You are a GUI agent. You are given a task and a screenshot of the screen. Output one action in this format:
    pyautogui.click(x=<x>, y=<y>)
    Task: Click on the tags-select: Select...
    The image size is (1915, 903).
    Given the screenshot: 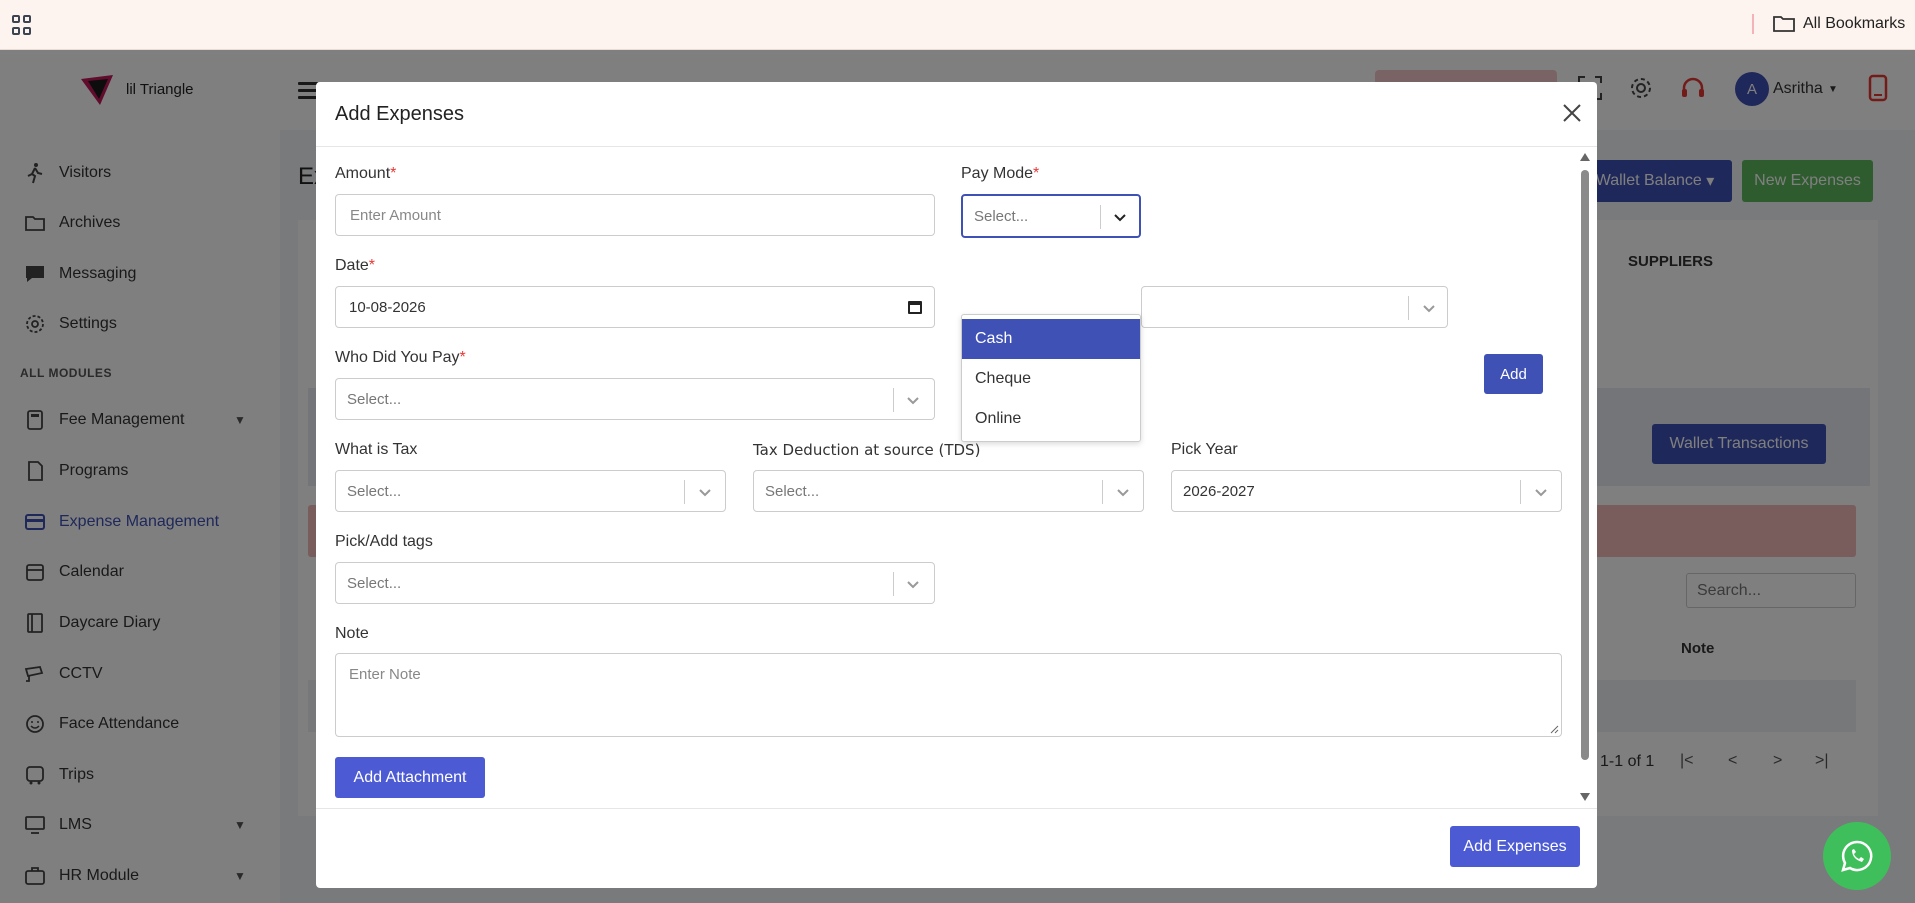 What is the action you would take?
    pyautogui.click(x=635, y=583)
    